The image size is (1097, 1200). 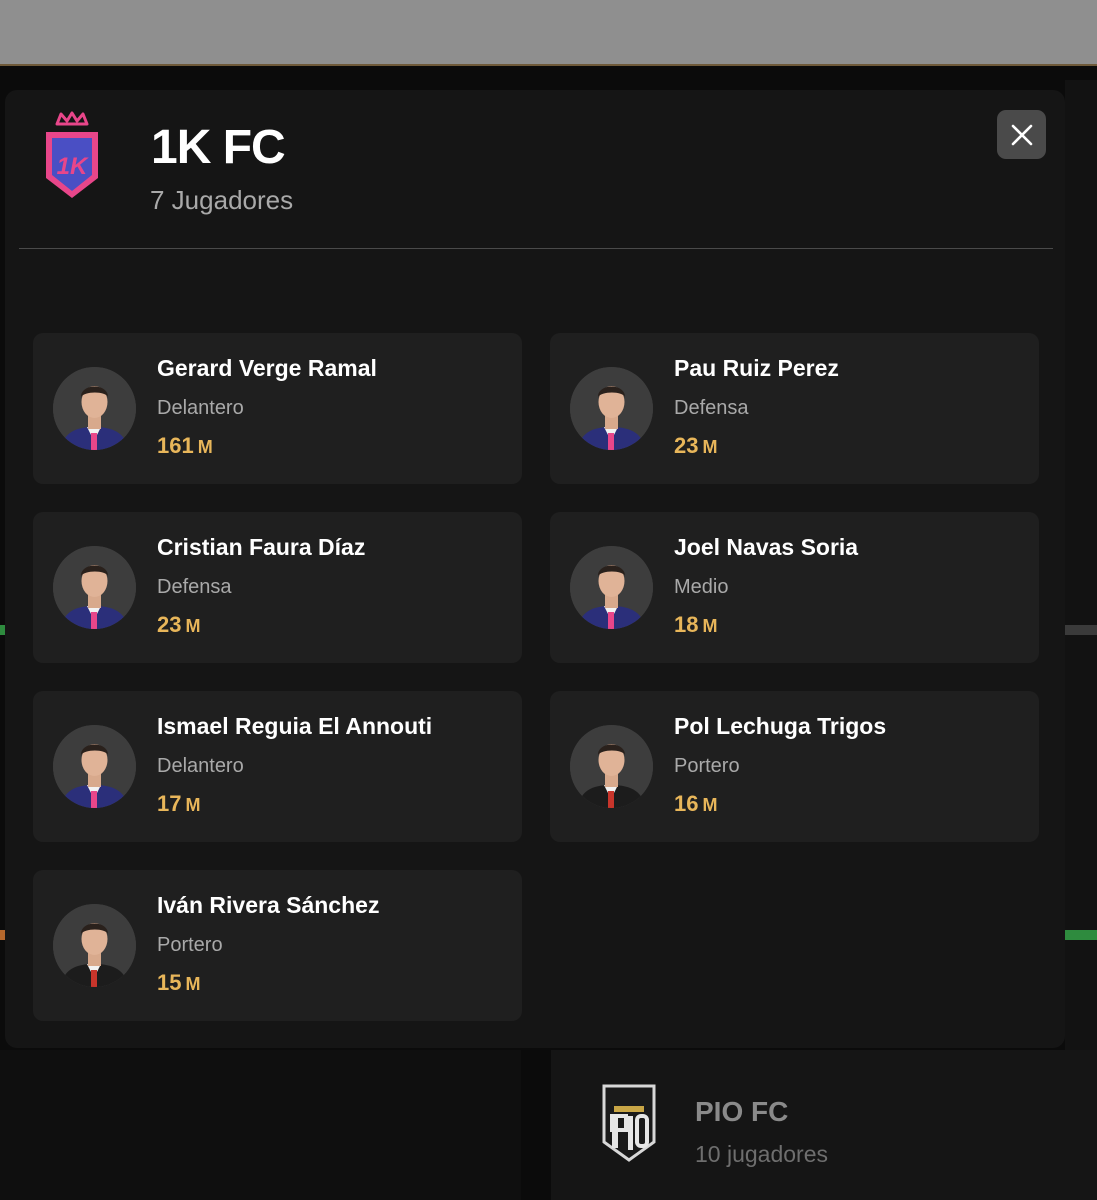 I want to click on player-position: Medio, so click(x=701, y=587).